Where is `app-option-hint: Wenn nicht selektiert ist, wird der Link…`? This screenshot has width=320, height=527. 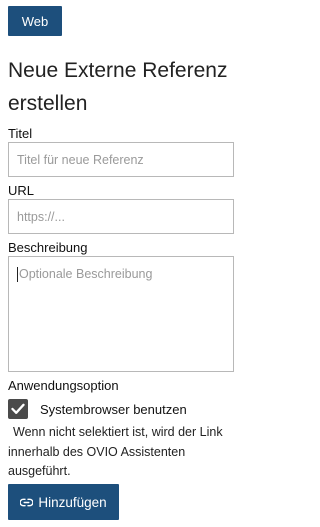 app-option-hint: Wenn nicht selektiert ist, wird der Link… is located at coordinates (115, 451).